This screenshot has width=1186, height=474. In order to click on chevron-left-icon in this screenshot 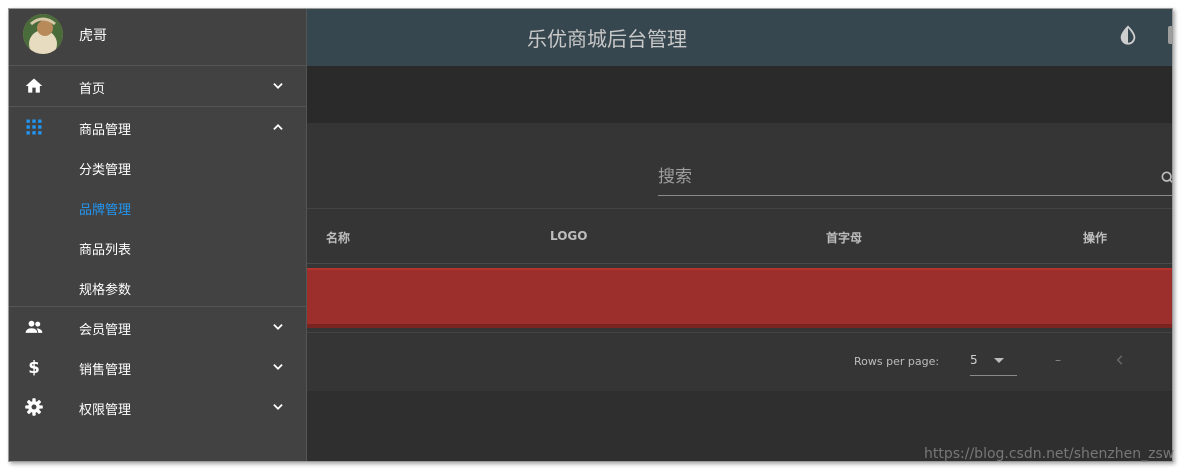, I will do `click(1120, 360)`.